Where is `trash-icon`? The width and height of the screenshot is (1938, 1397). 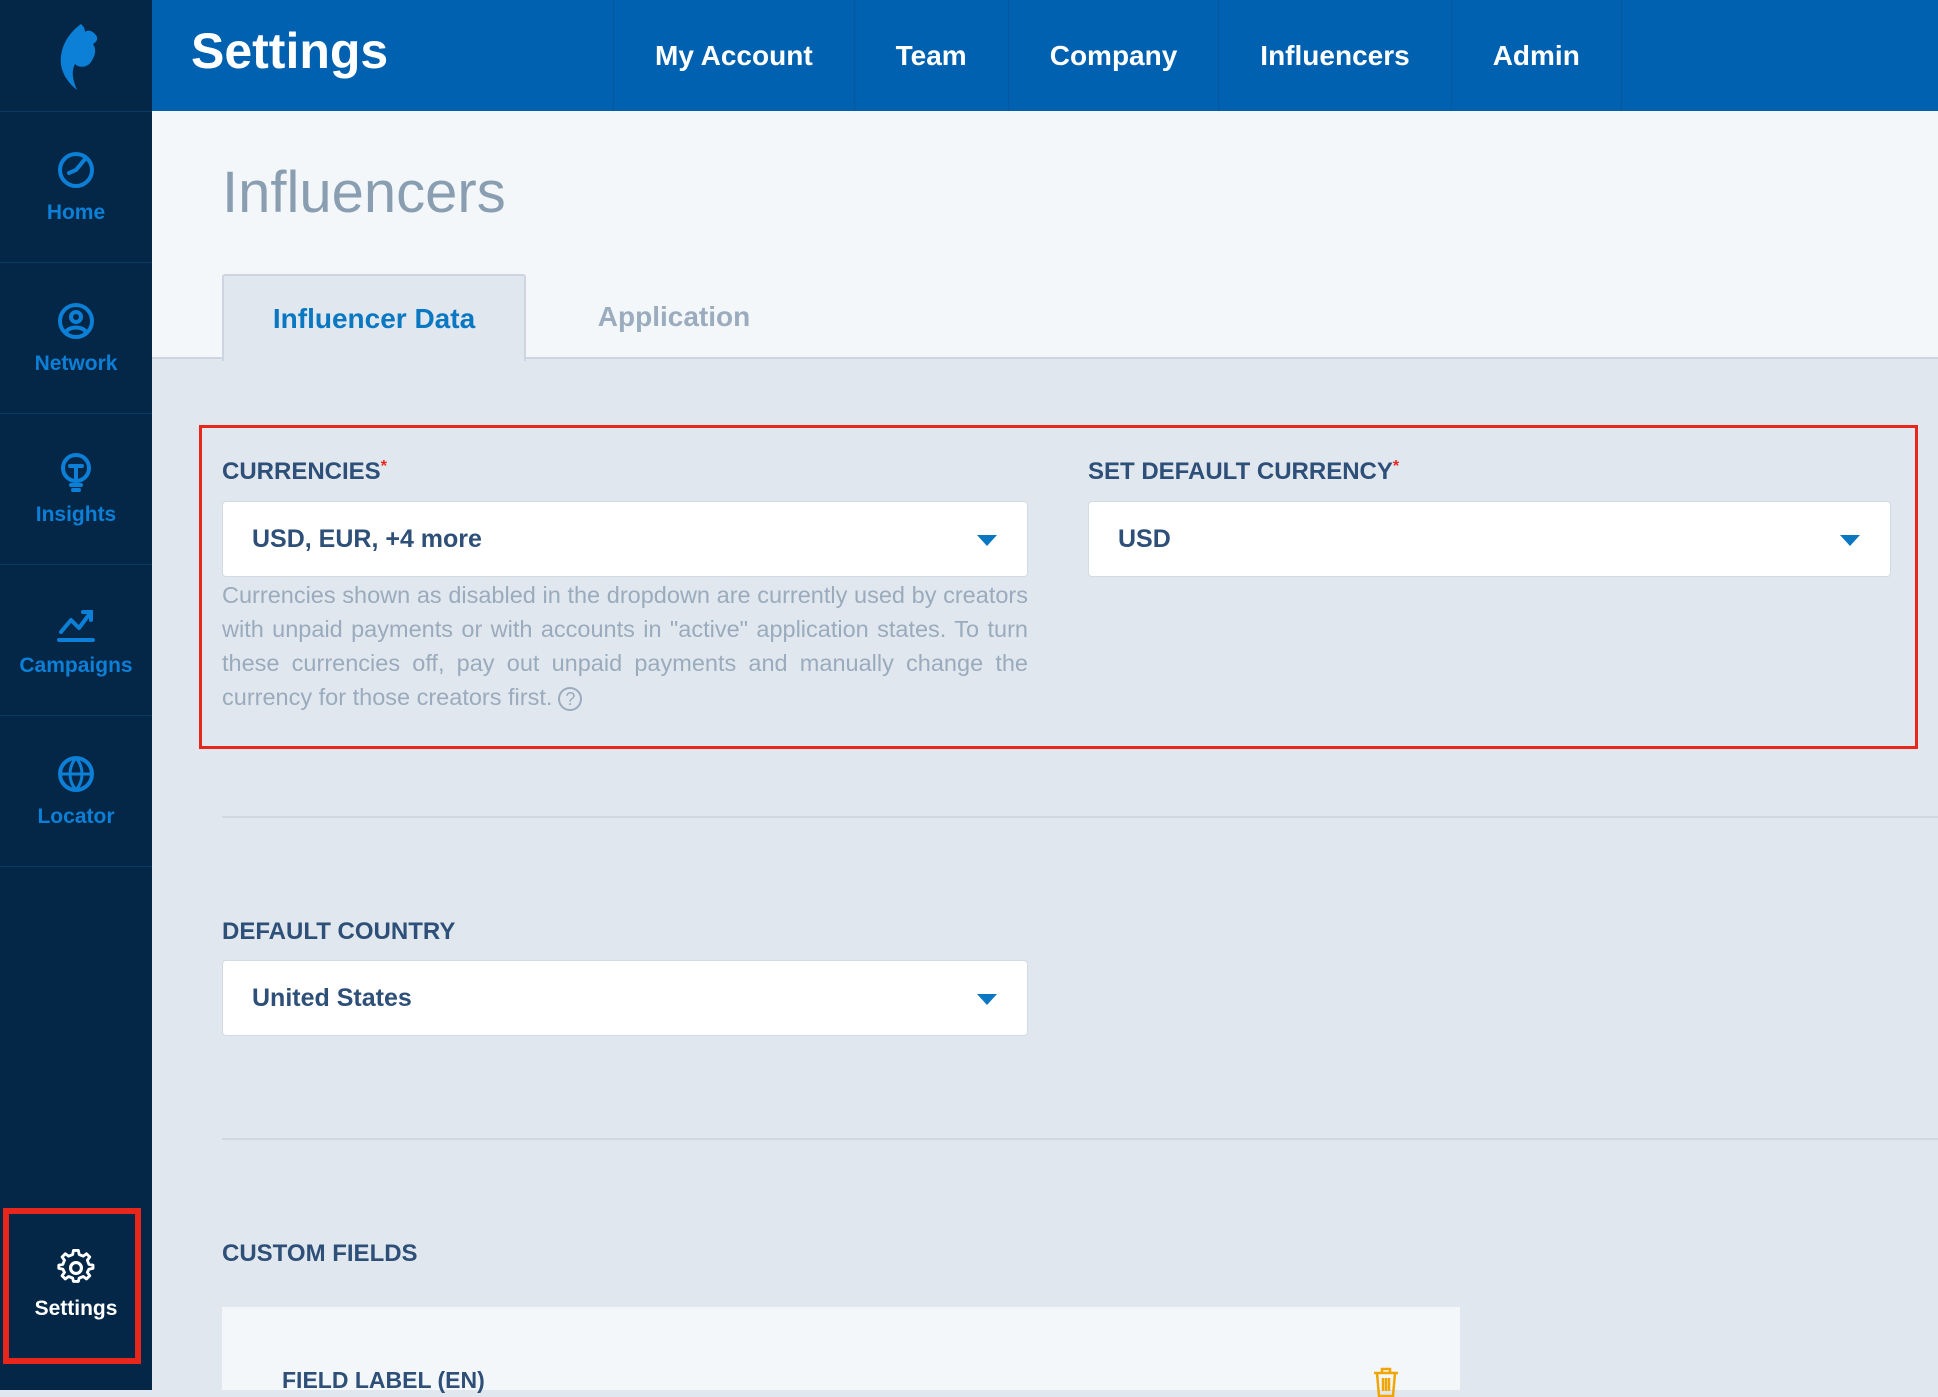 trash-icon is located at coordinates (1386, 1382).